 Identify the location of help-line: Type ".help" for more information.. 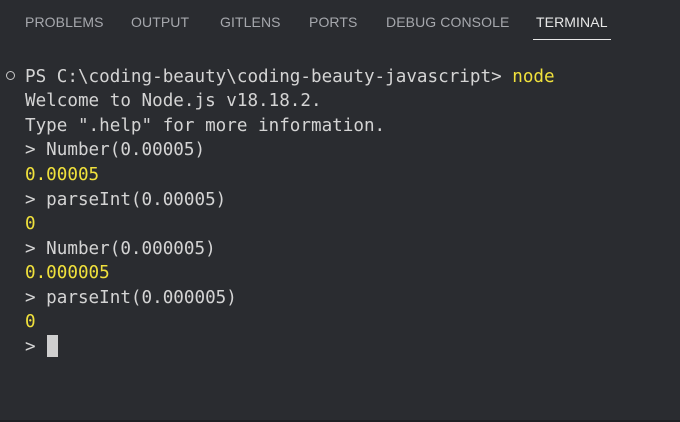
(205, 126).